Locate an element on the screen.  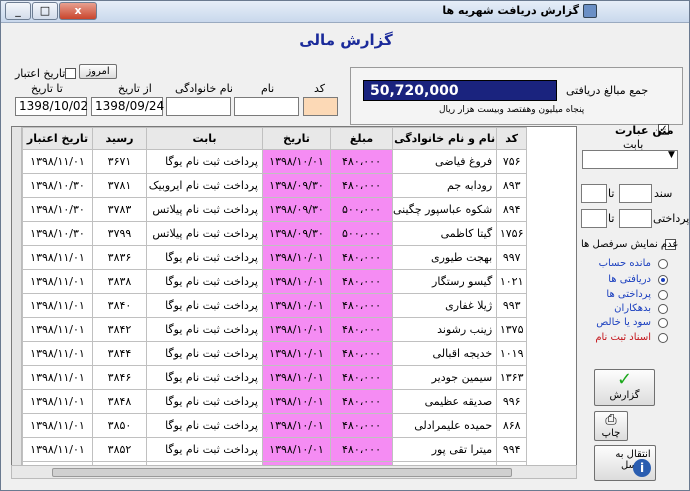
col-receipt: رسید is located at coordinates (119, 138).